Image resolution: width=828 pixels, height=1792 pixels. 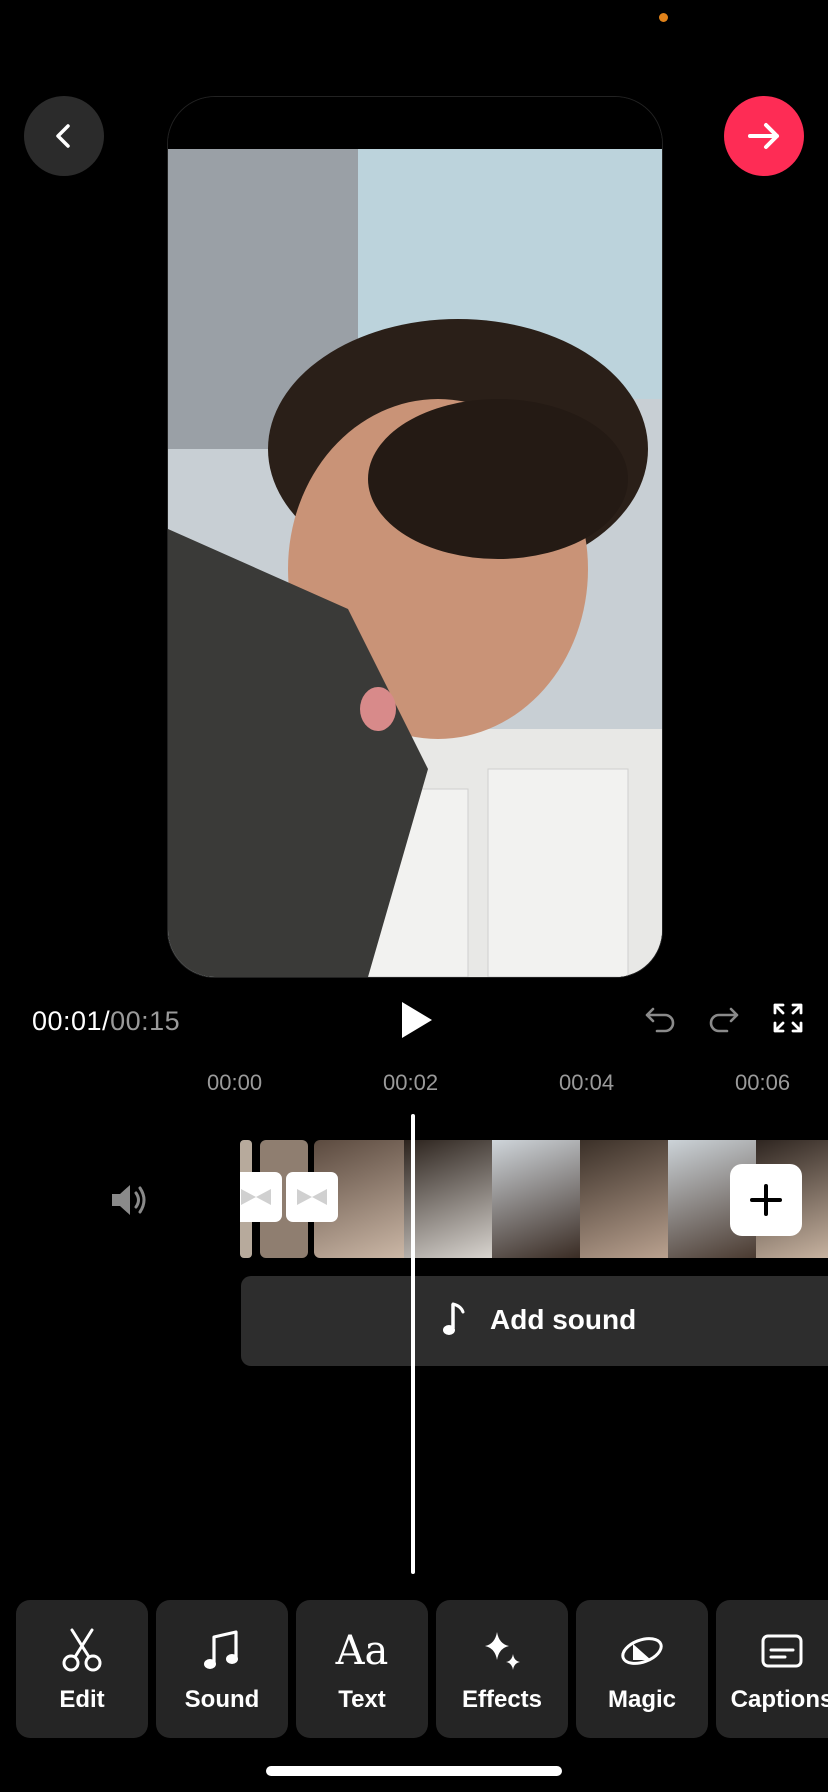 I want to click on captions-icon, so click(x=782, y=1651).